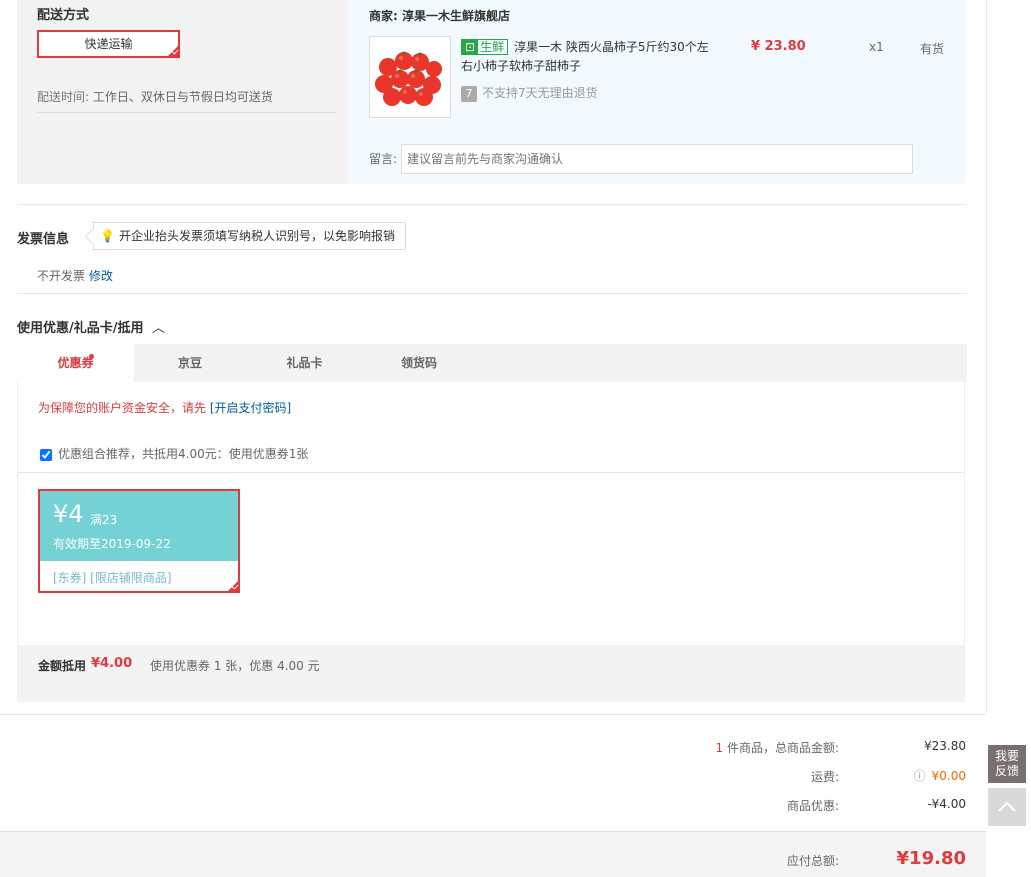 Image resolution: width=1031 pixels, height=877 pixels. I want to click on discount-tabs: 优惠券 京豆 礼品卡 领货码, so click(492, 363).